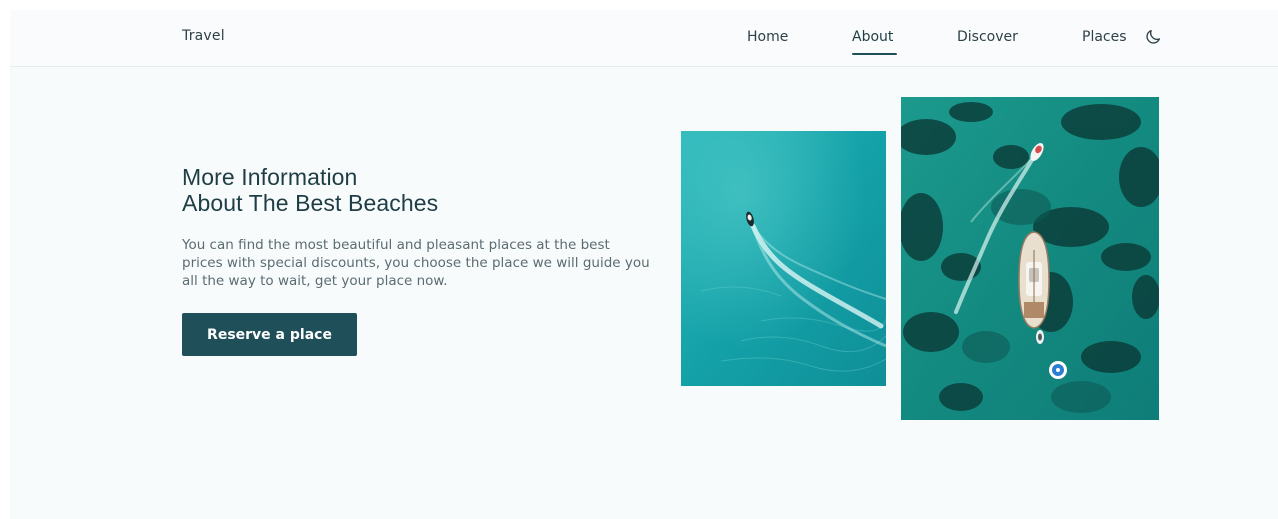 The width and height of the screenshot is (1278, 519). I want to click on nav-discover: Discover, so click(987, 37).